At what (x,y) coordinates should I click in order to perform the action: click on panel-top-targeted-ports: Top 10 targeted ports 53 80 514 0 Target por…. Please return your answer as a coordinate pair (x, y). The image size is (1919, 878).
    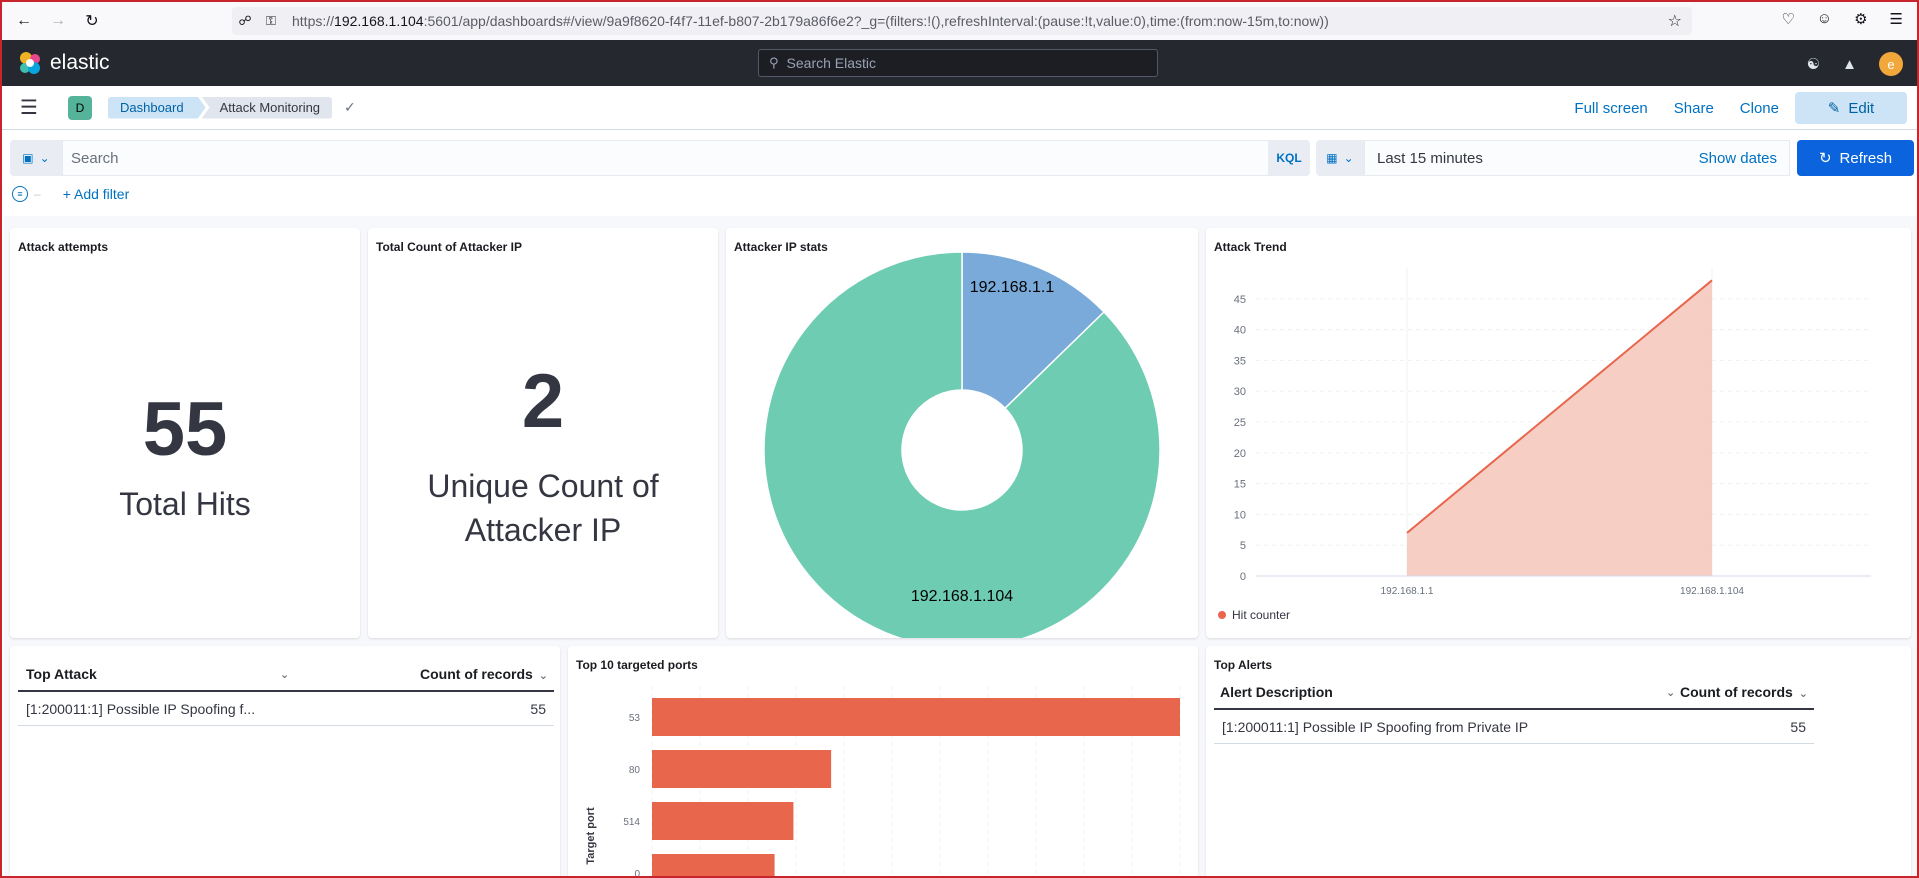
    Looking at the image, I should click on (883, 761).